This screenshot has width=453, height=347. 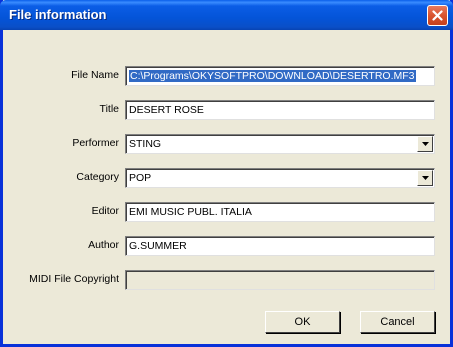 I want to click on midi-copyright-label: MIDI File Copyright, so click(x=74, y=279).